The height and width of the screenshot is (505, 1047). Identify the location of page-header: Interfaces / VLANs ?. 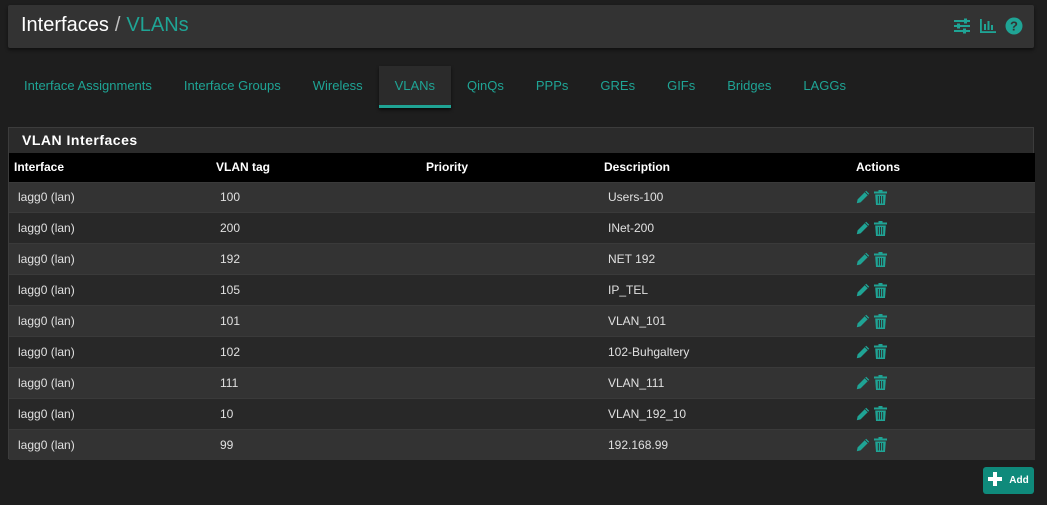
(521, 26).